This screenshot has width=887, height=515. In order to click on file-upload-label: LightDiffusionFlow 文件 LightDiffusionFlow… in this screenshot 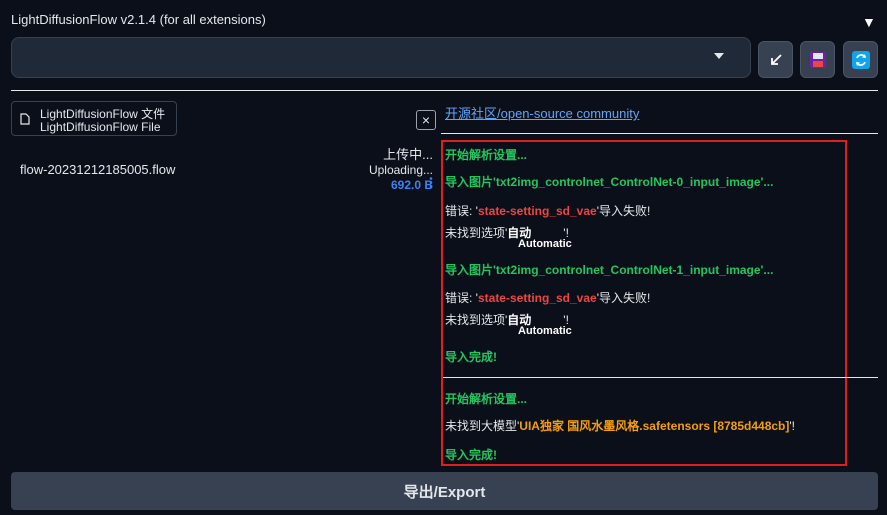, I will do `click(94, 118)`.